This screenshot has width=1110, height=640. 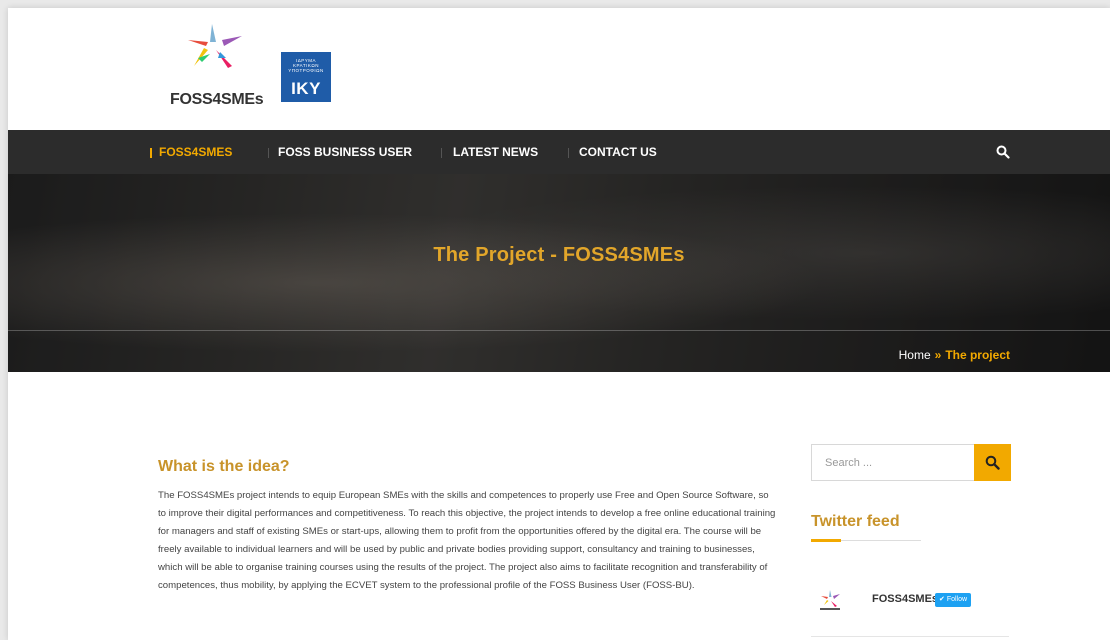 I want to click on iky-line: ΥΠΟΤΡΟΦΙΩΝ, so click(x=306, y=70).